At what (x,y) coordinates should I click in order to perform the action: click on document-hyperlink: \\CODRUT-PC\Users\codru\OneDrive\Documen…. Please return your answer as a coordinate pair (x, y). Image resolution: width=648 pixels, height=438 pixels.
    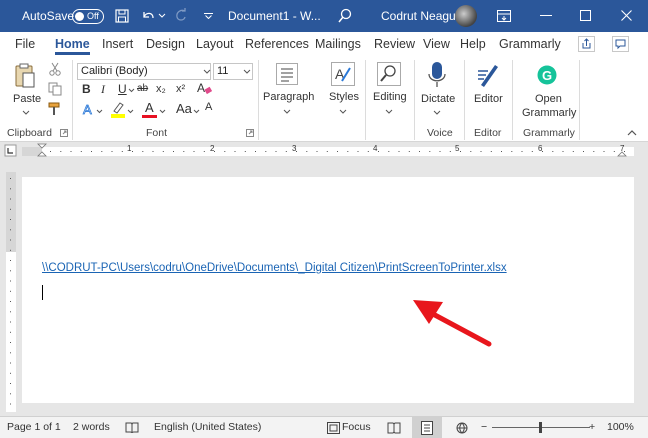
    Looking at the image, I should click on (274, 268).